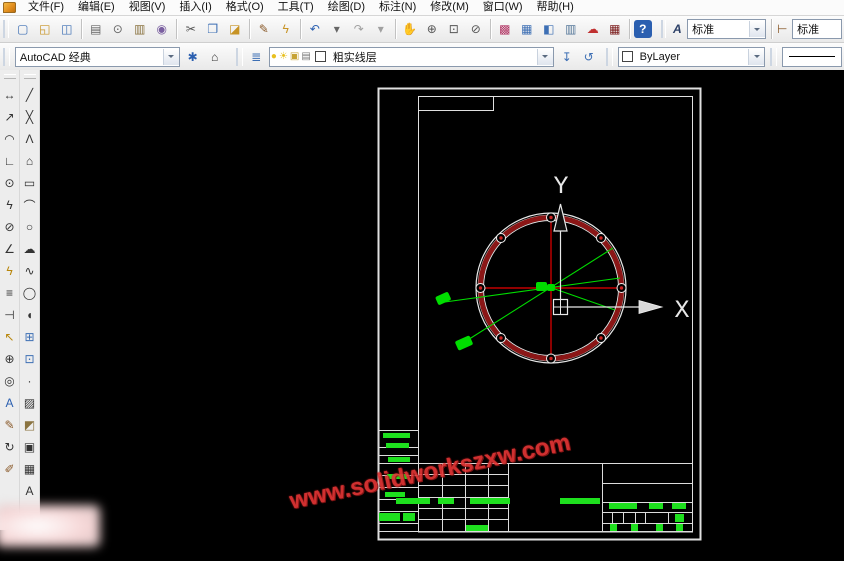 This screenshot has height=561, width=844. I want to click on layer-properties-manager-button: ≣, so click(256, 57).